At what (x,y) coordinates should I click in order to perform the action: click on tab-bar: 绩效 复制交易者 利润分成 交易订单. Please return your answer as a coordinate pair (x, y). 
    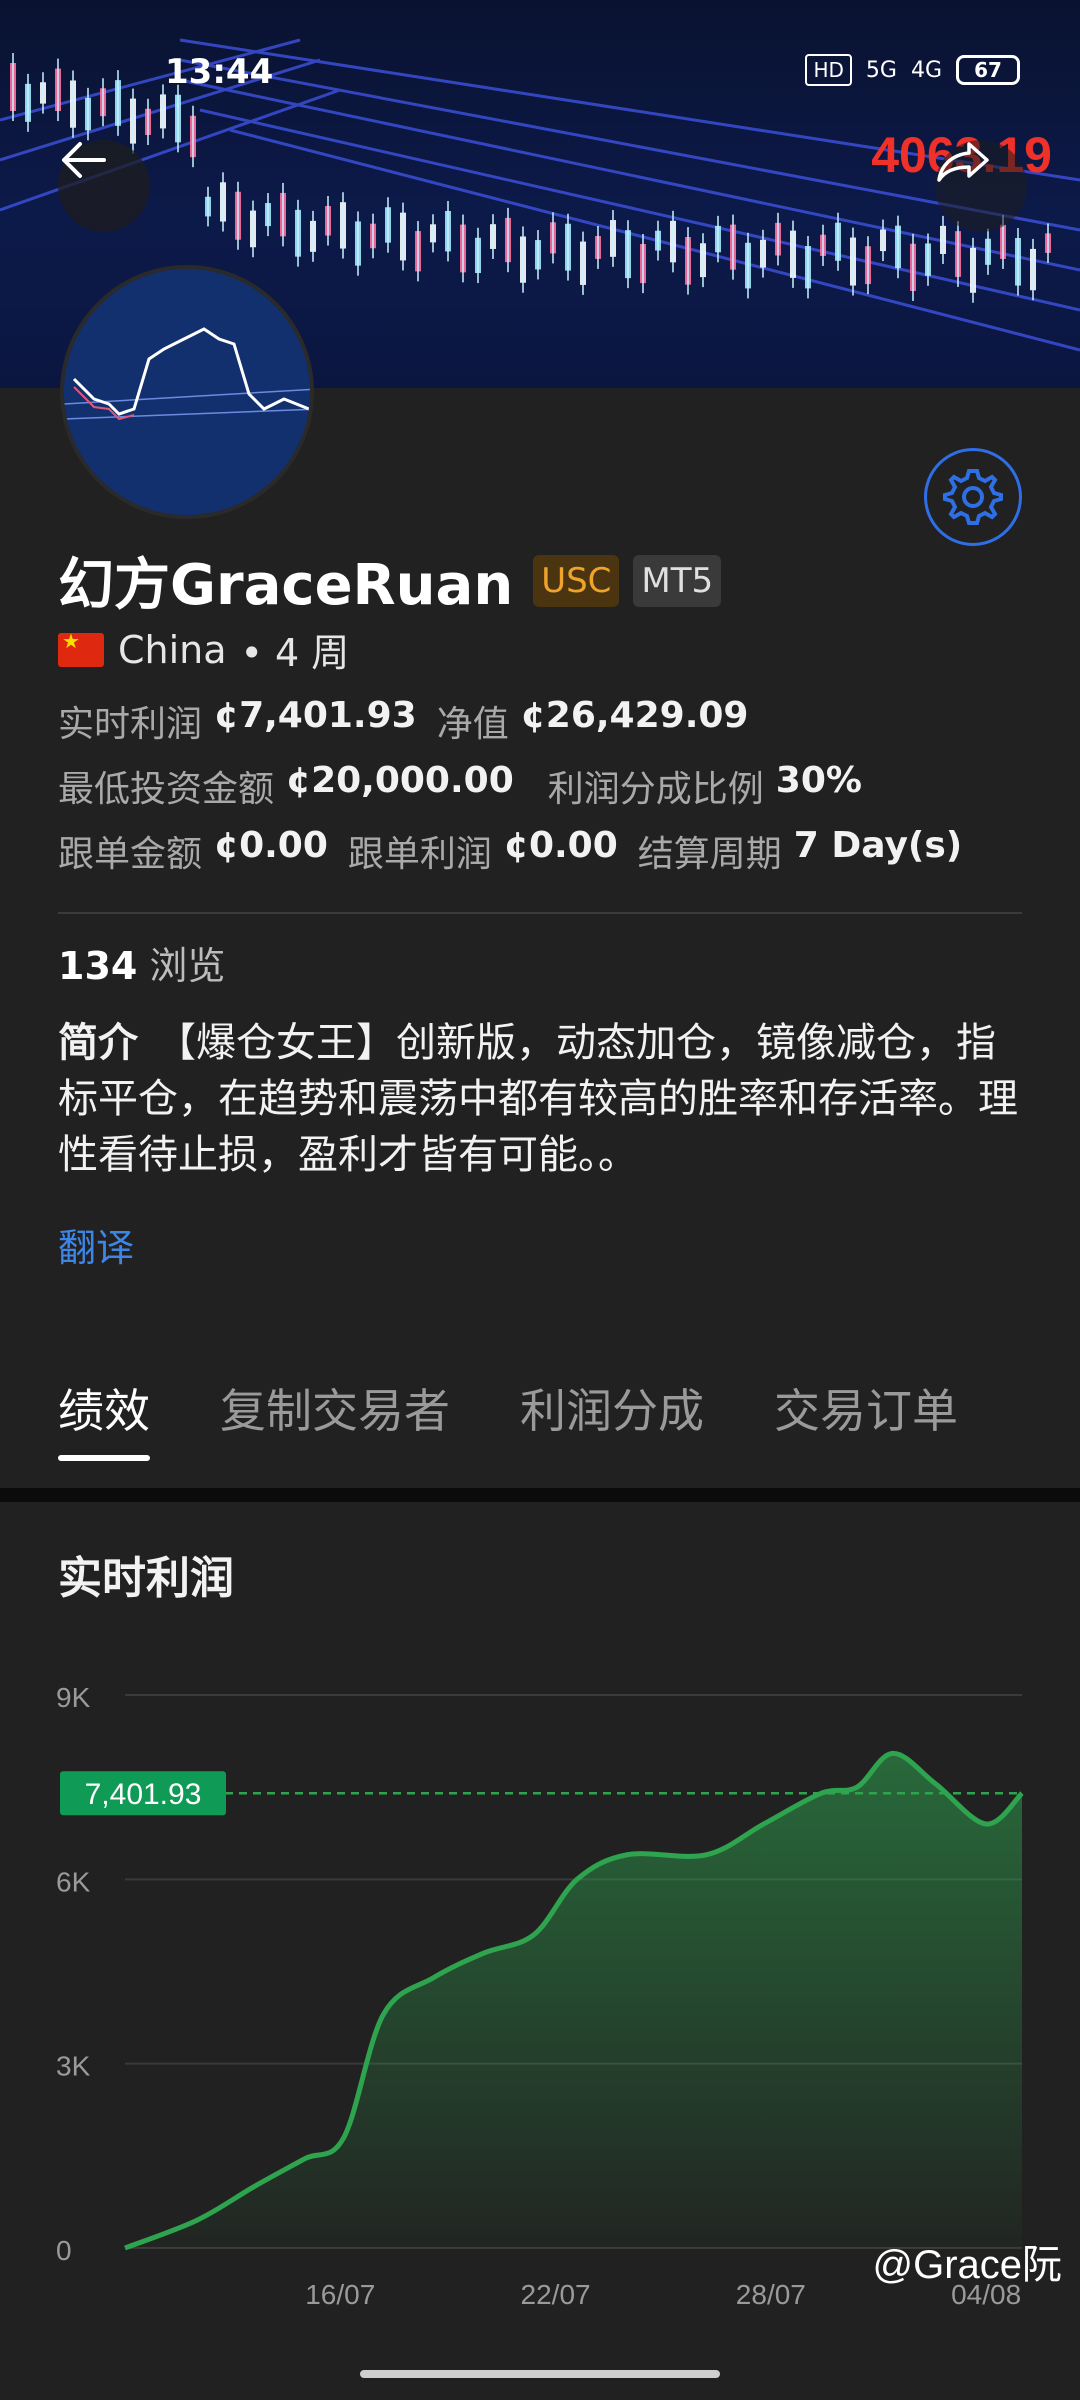
    Looking at the image, I should click on (508, 1418).